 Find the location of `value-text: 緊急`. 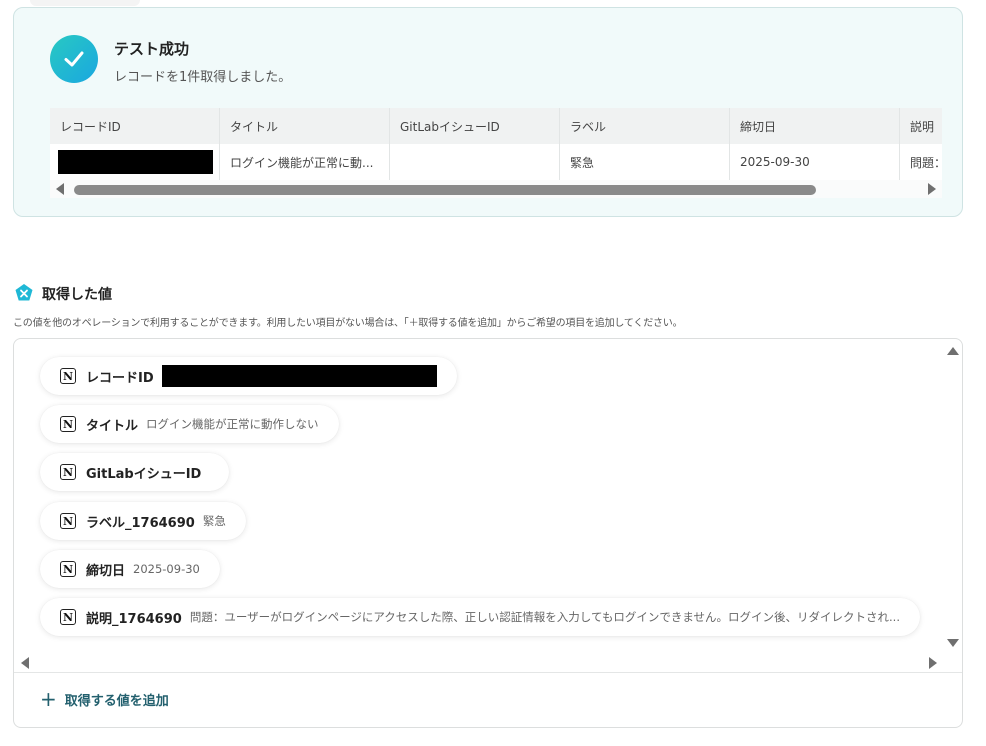

value-text: 緊急 is located at coordinates (214, 521).